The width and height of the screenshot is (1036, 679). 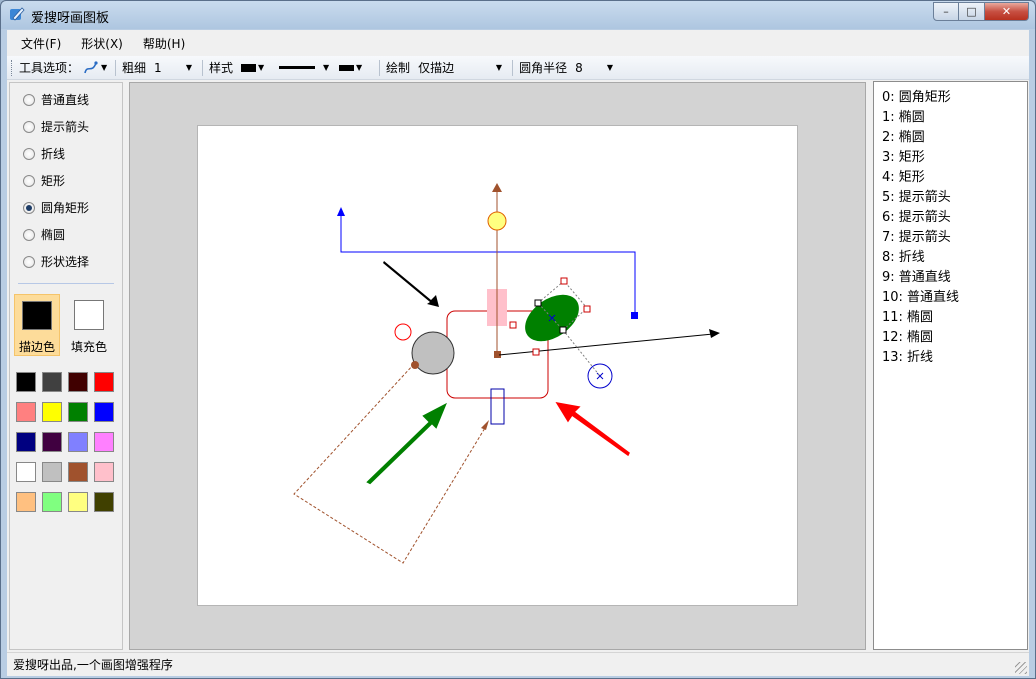 I want to click on menu-shape: 形状(X), so click(x=102, y=43).